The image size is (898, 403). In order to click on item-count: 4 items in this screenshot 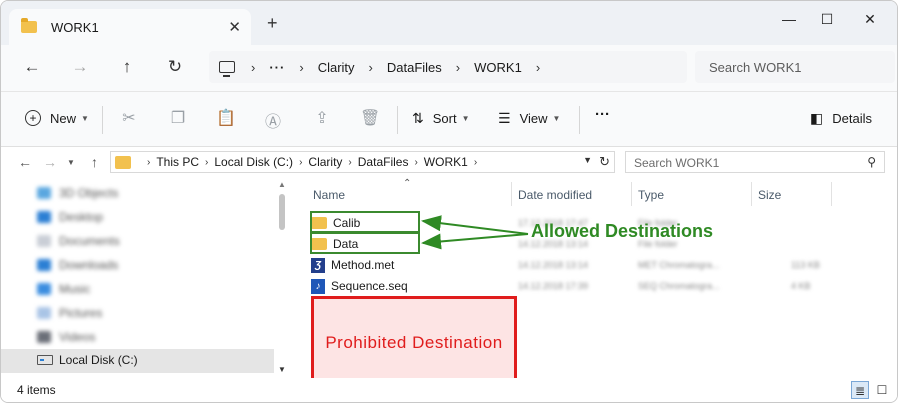, I will do `click(36, 390)`.